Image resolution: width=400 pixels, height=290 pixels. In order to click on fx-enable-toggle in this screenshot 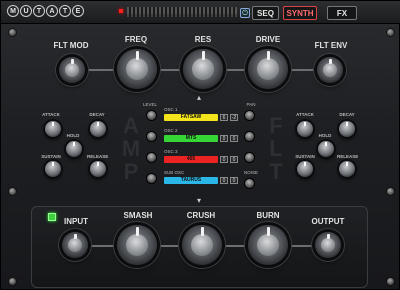, I will do `click(52, 217)`.